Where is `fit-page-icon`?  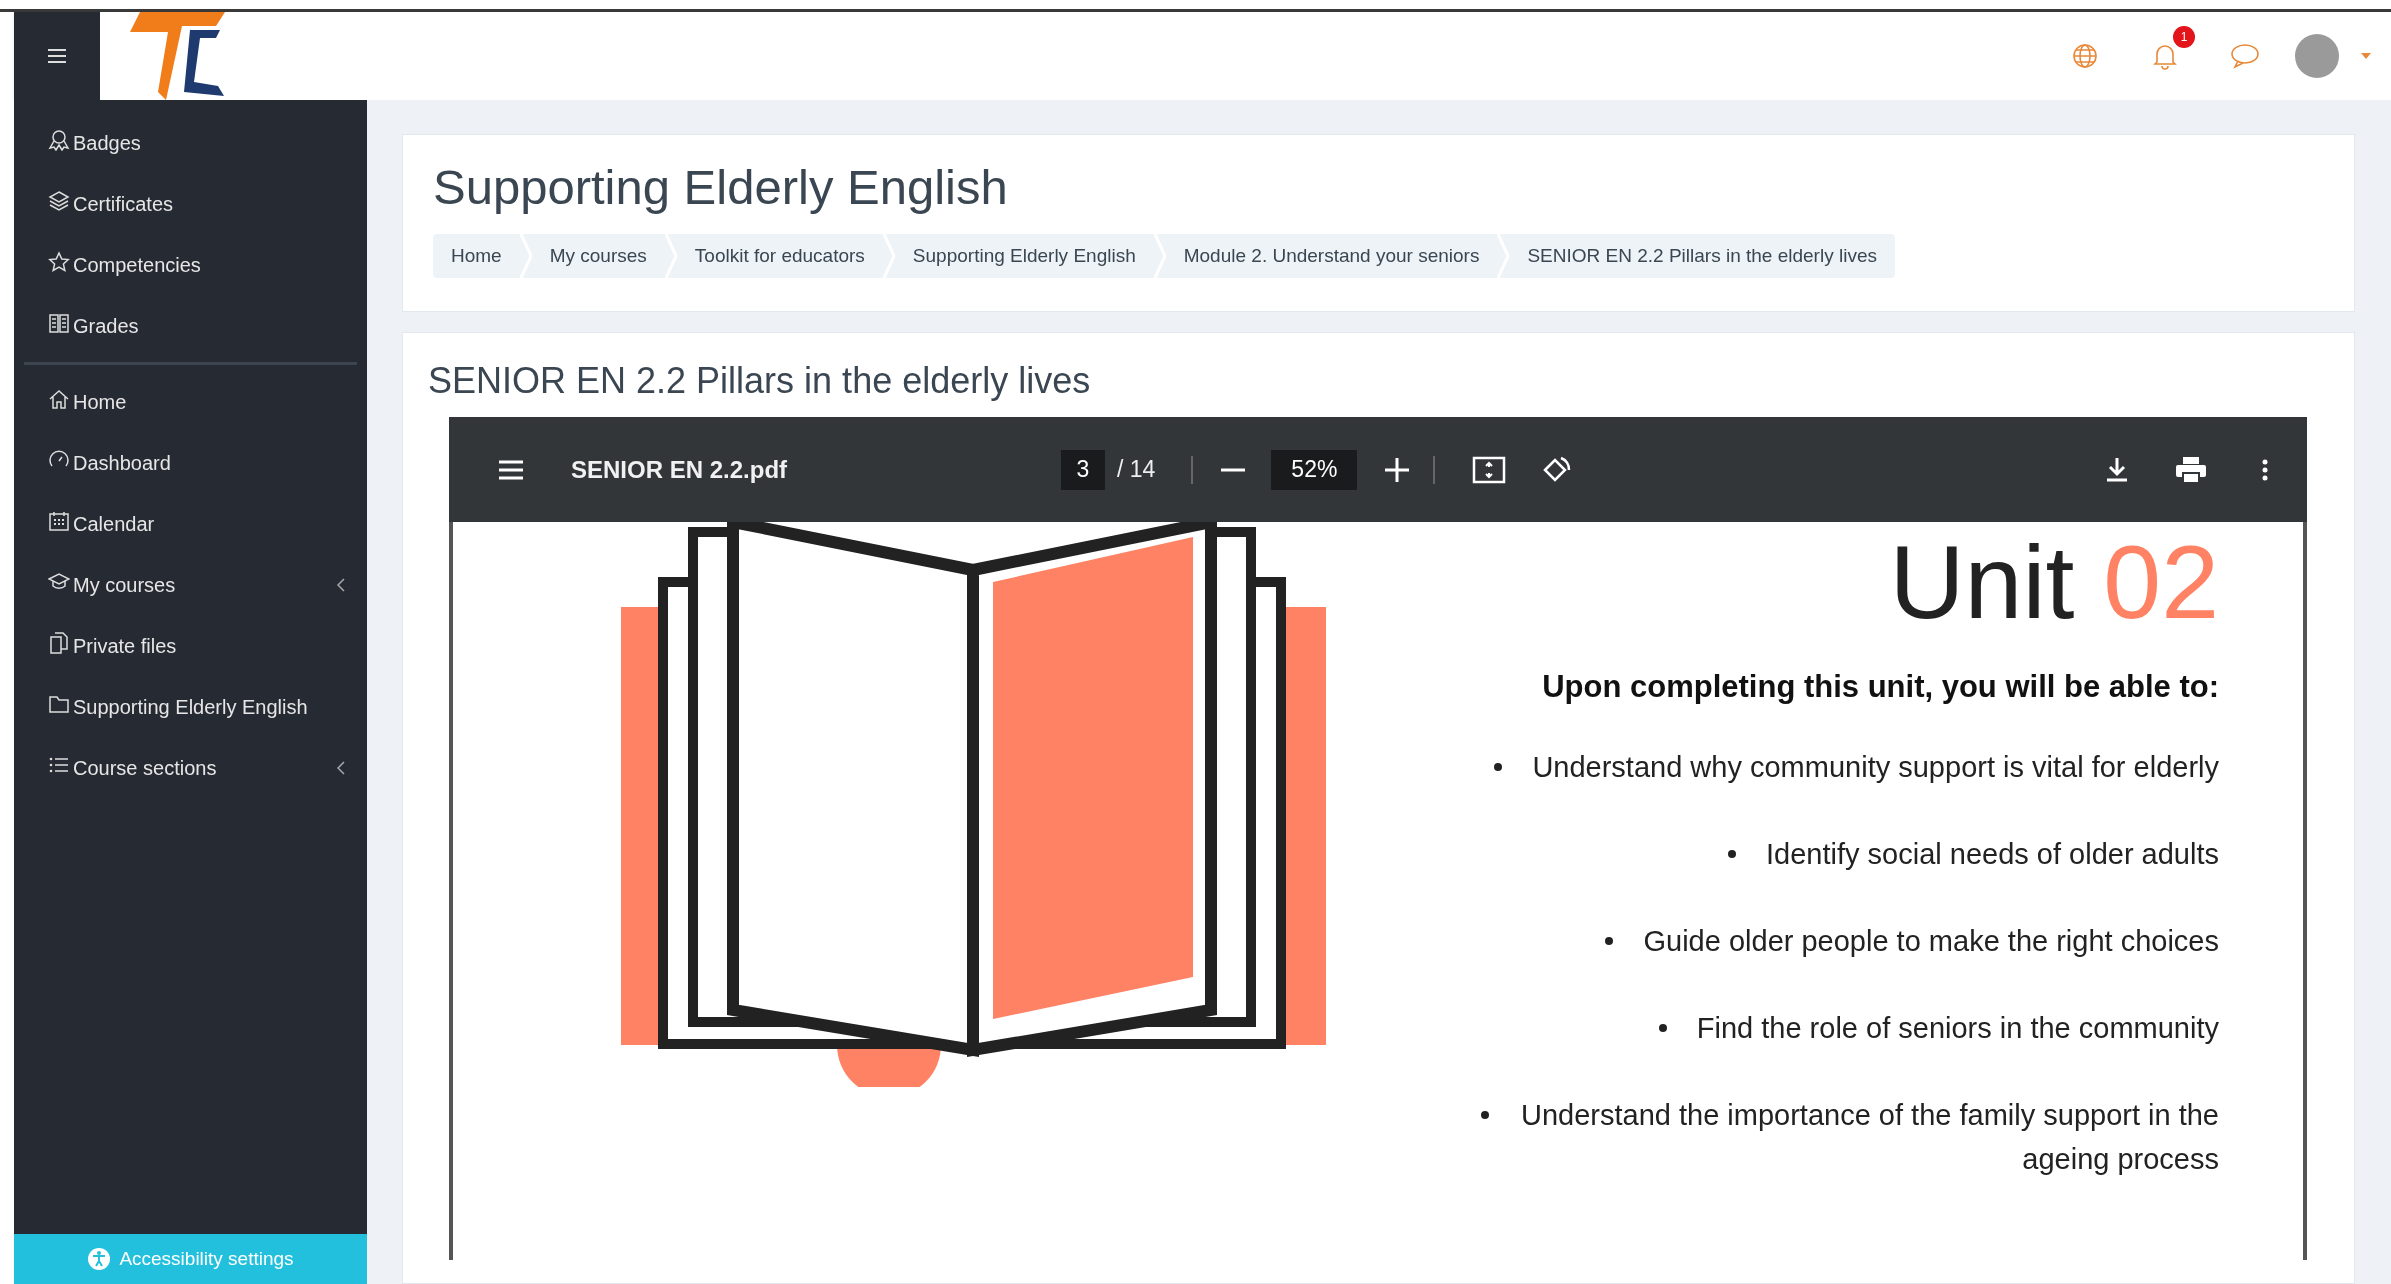
fit-page-icon is located at coordinates (1489, 469).